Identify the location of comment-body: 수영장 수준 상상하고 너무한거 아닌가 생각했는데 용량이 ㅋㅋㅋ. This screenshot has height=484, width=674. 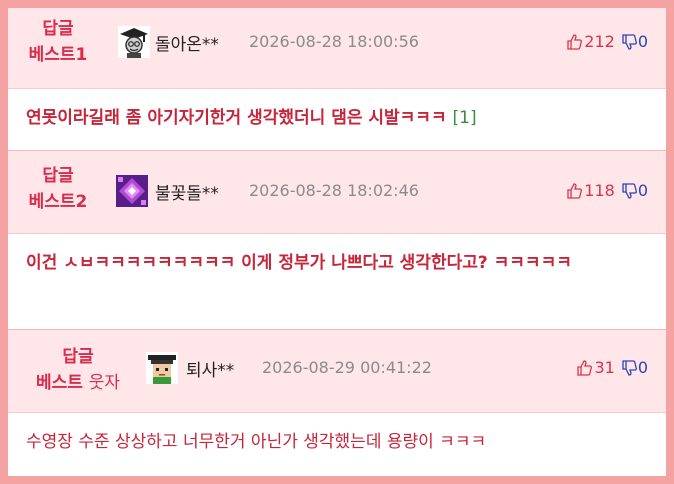
(337, 444).